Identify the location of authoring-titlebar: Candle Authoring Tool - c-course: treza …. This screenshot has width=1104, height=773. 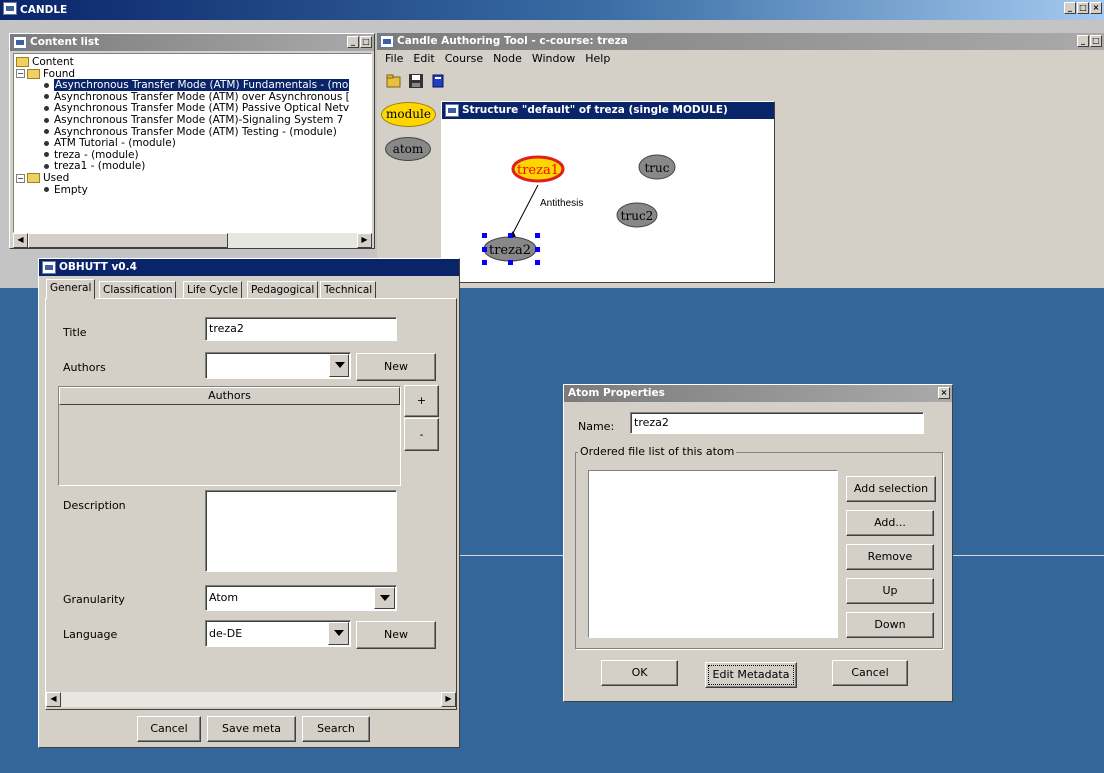
(740, 41).